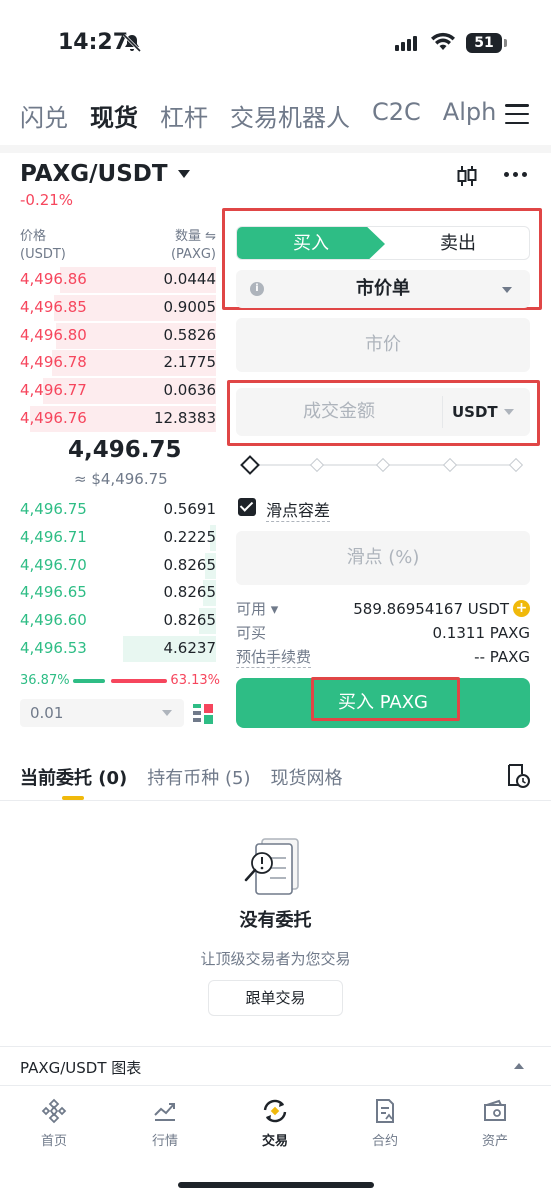 The height and width of the screenshot is (1200, 551). I want to click on fee-row: 预估手续费 -- PAXG, so click(383, 657).